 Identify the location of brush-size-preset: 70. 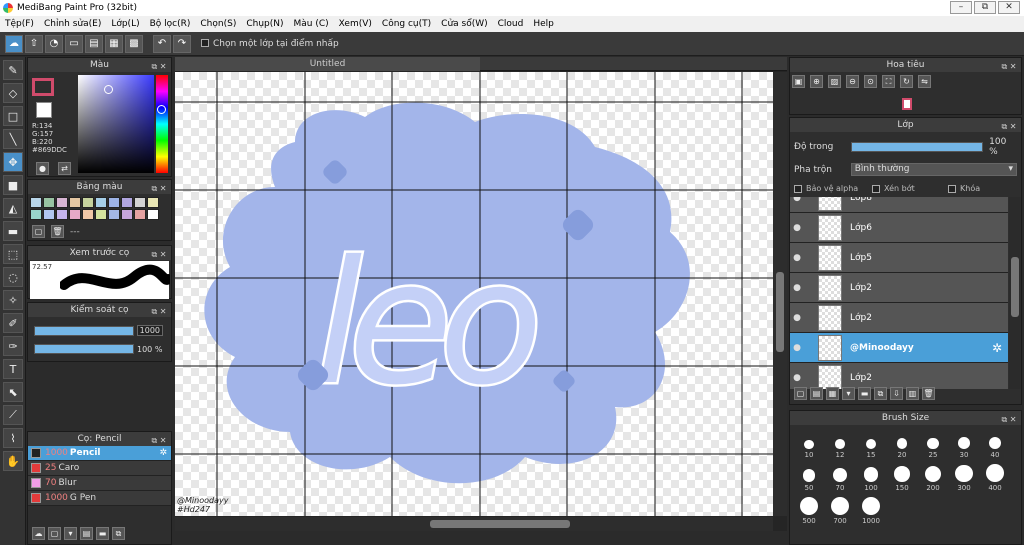
(840, 477).